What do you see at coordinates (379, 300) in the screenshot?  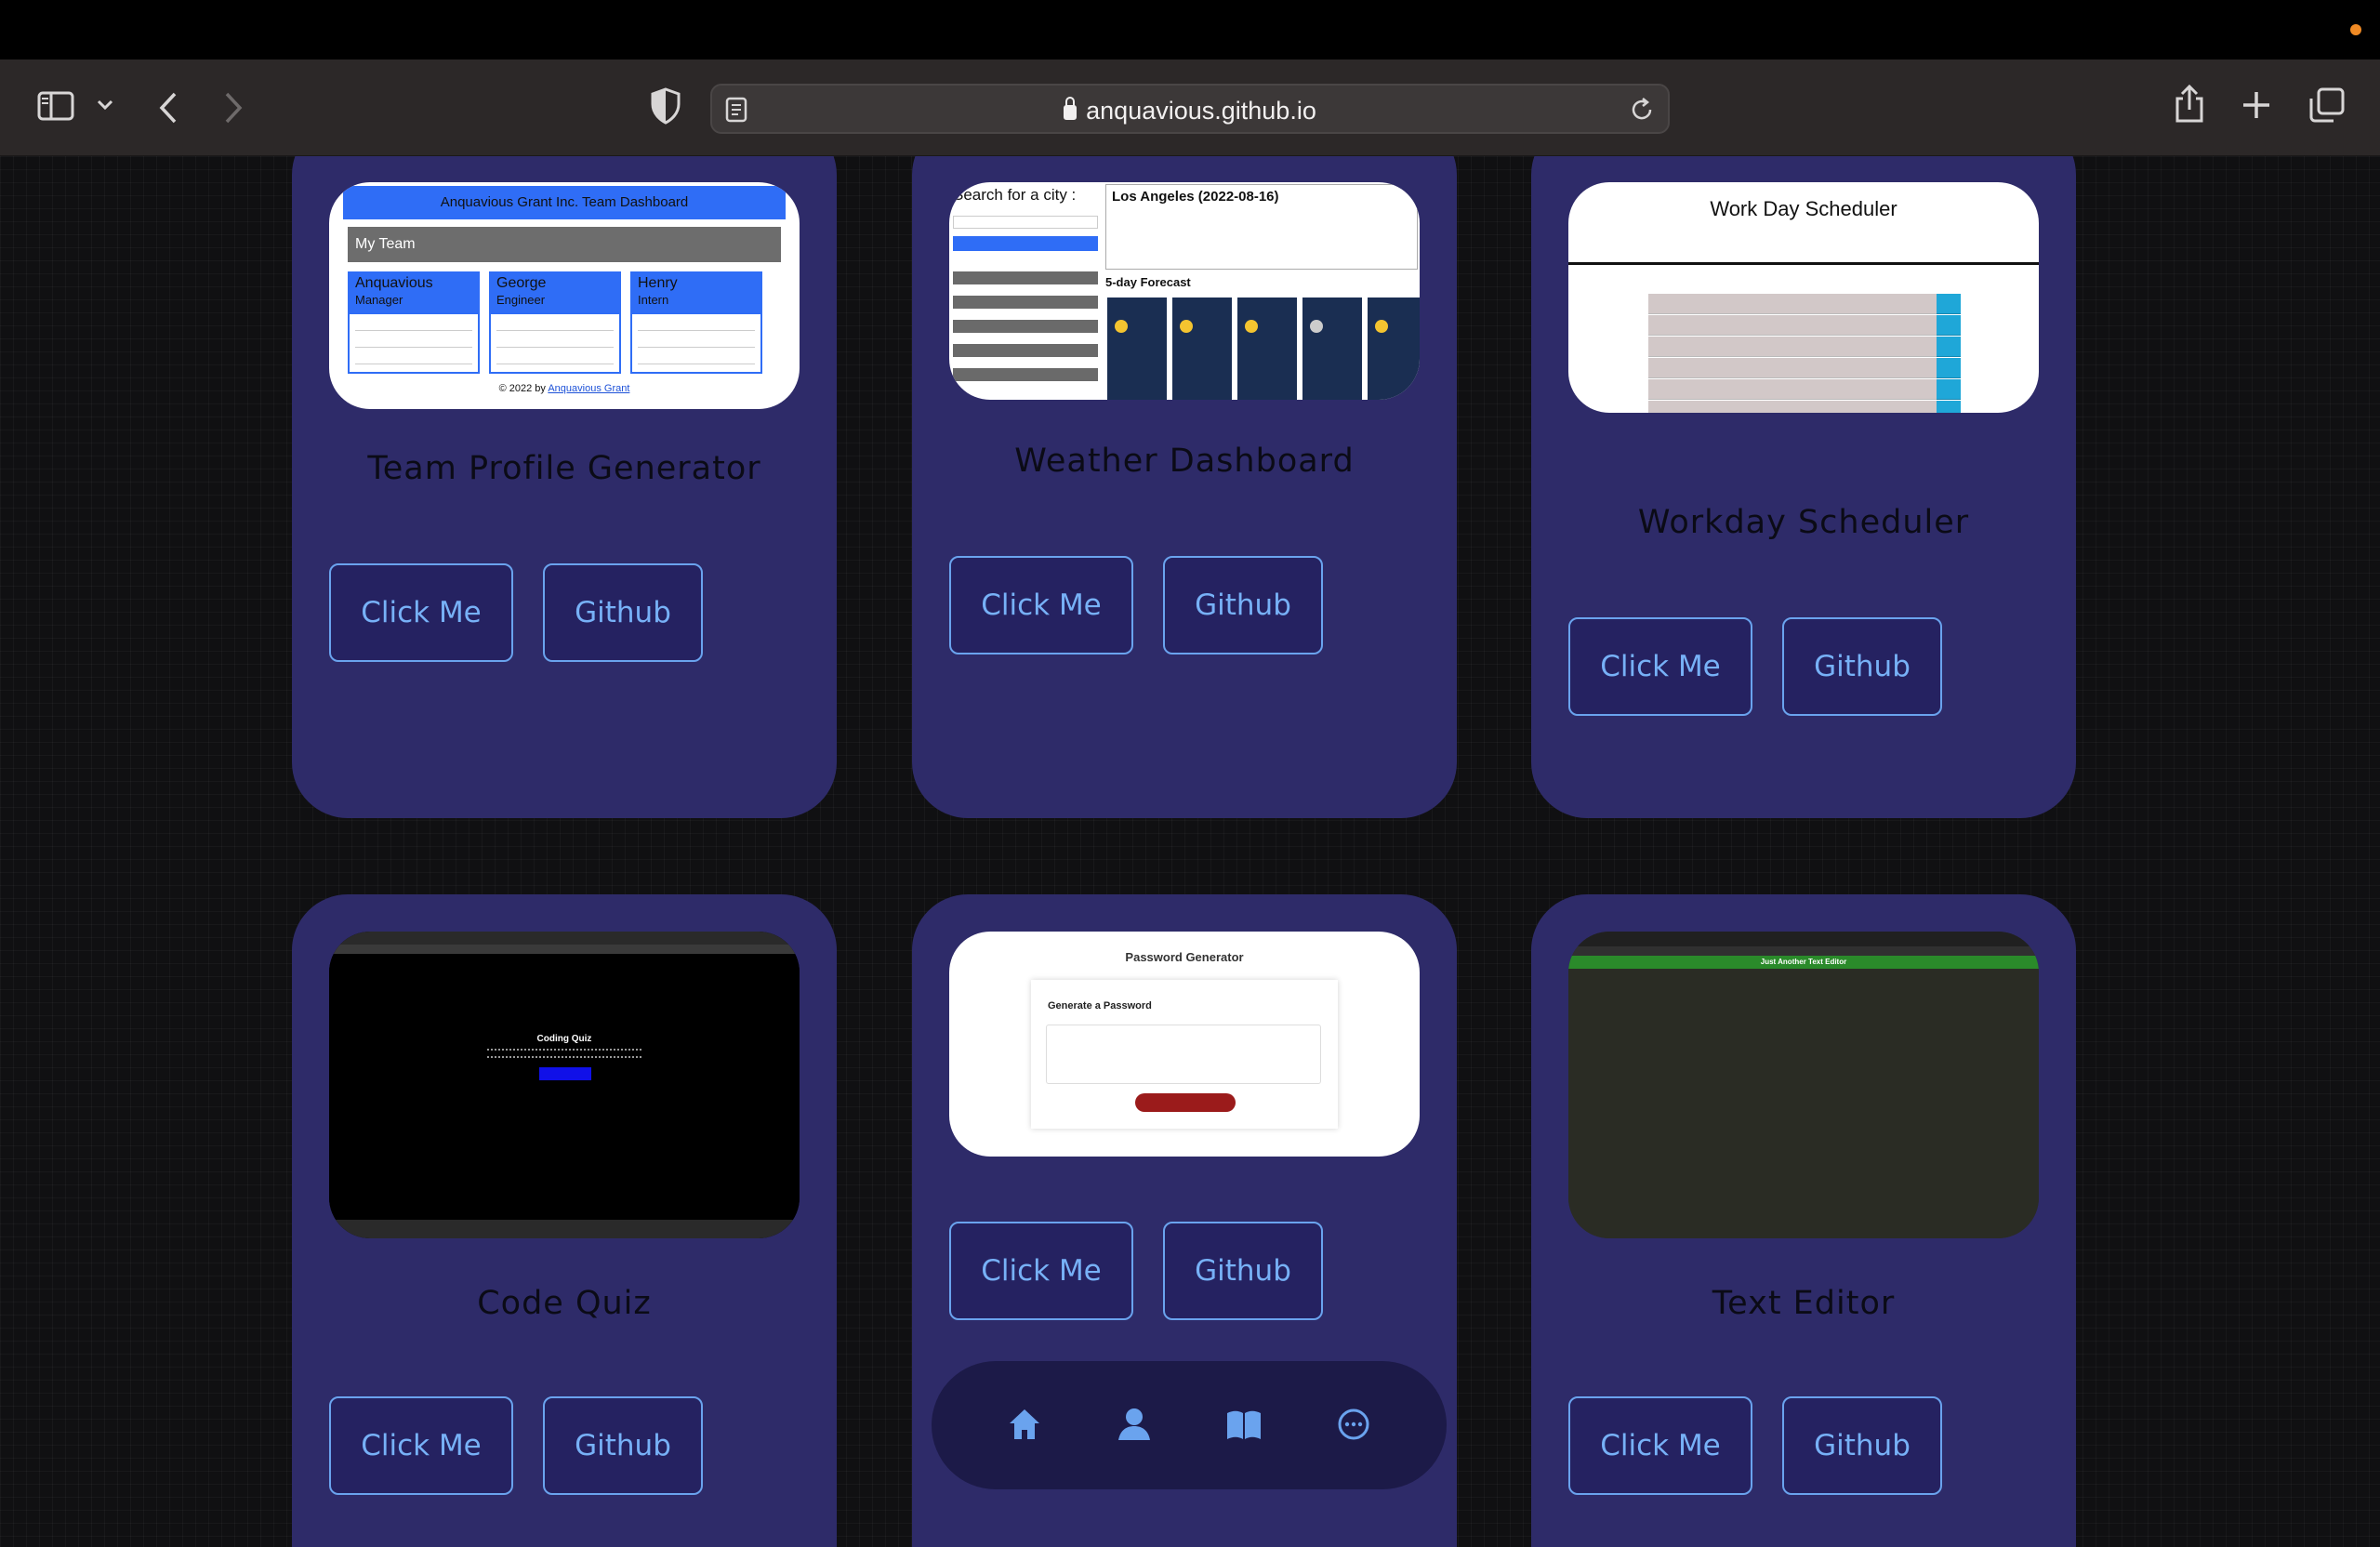 I see `thumb-member-role: Manager` at bounding box center [379, 300].